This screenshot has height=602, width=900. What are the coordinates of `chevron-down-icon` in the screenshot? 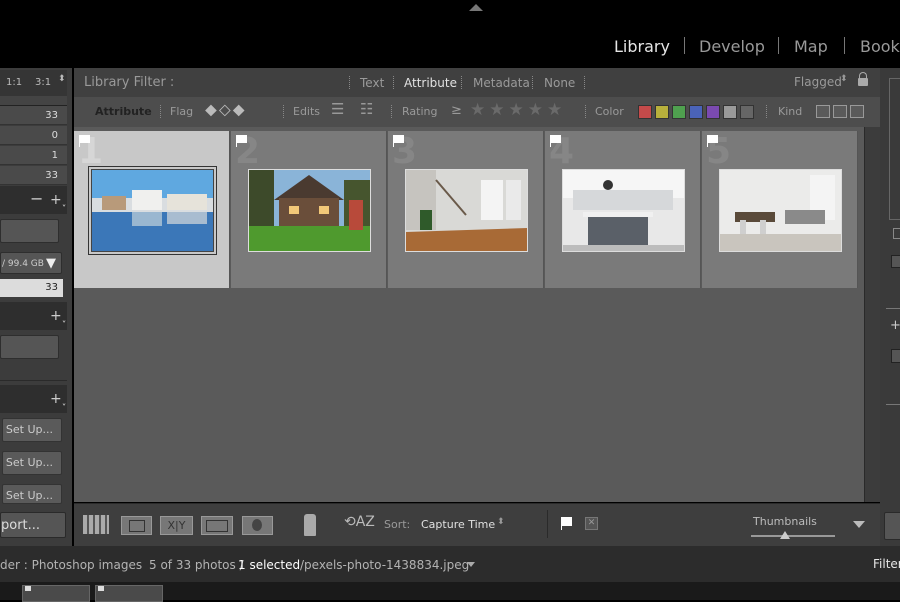 It's located at (471, 564).